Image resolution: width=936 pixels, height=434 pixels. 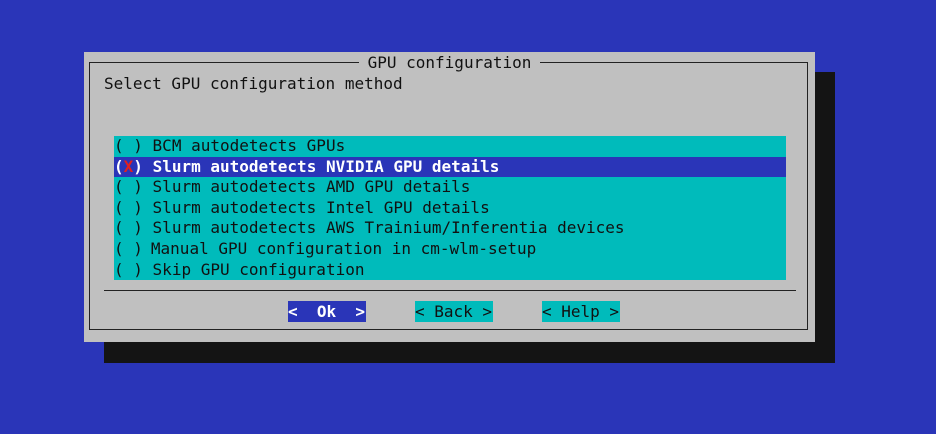 I want to click on ok-button: < Ok >, so click(x=327, y=311).